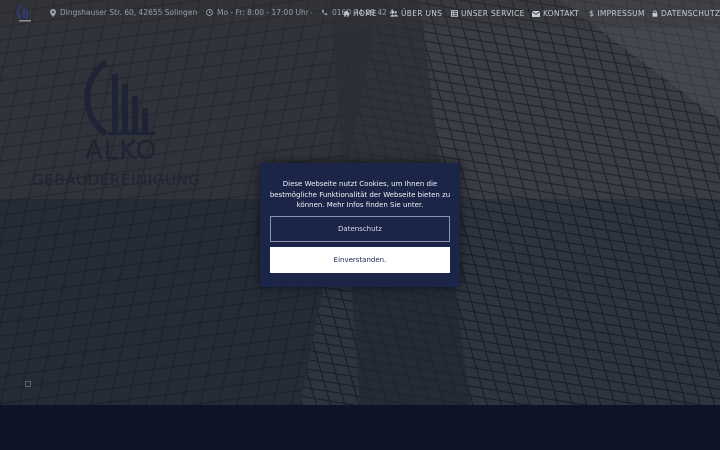  I want to click on nav-privacy: DATENSCHUTZ, so click(686, 13).